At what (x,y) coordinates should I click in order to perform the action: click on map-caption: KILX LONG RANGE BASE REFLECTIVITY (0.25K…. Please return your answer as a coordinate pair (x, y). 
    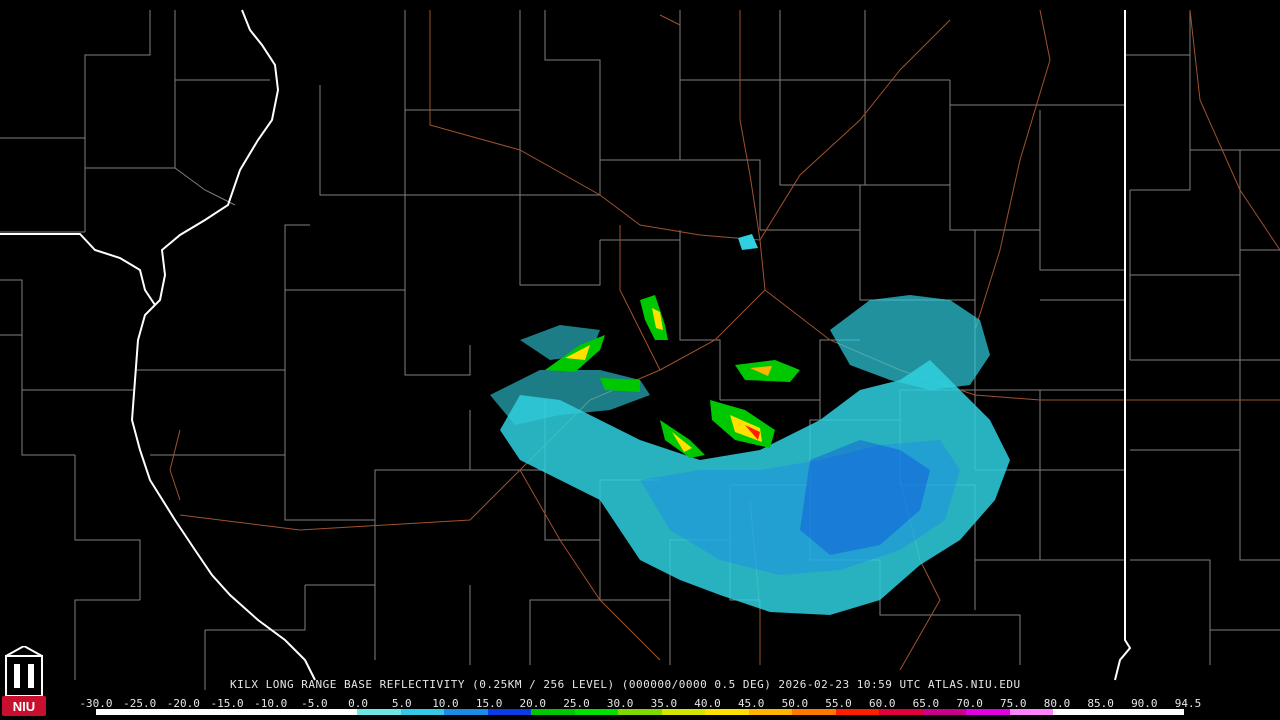
    Looking at the image, I should click on (625, 684).